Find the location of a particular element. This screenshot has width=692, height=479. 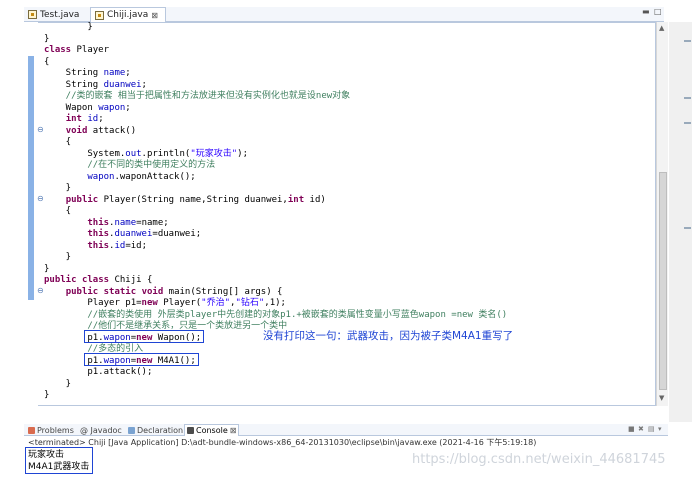

code-line: //类的嵌套 相当于把属性和方法放进来但没有实例化也就是设new对象 is located at coordinates (349, 97).